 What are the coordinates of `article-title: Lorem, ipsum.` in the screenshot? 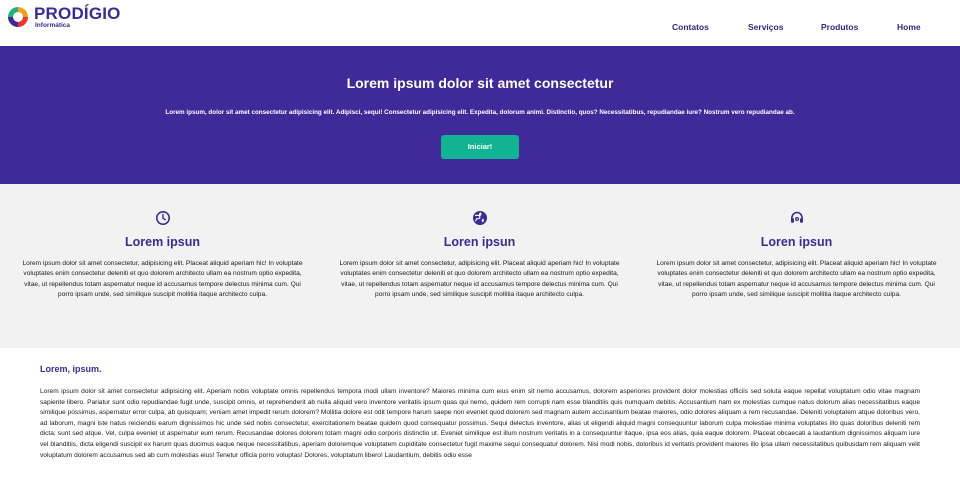 It's located at (71, 369).